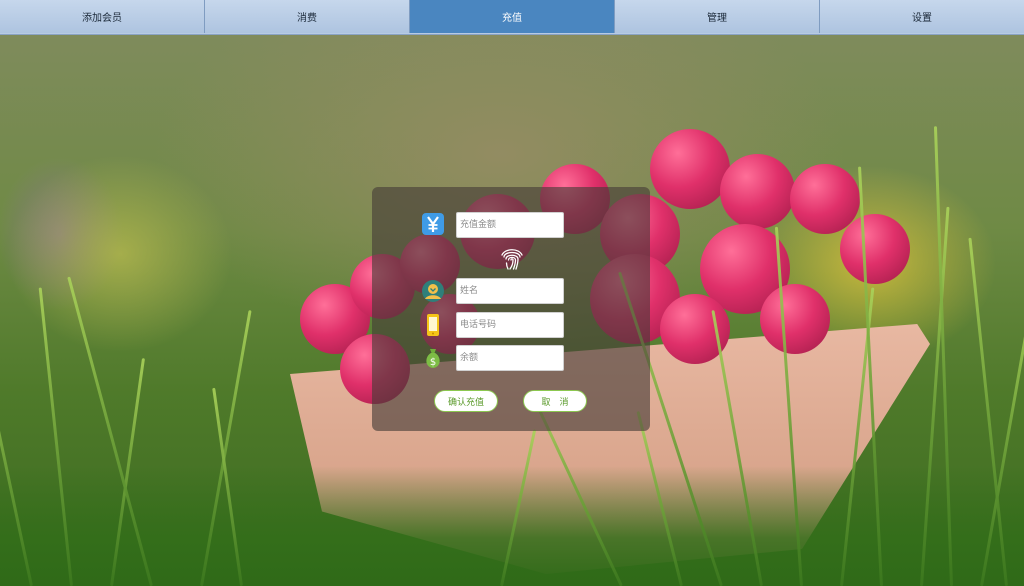 Image resolution: width=1024 pixels, height=586 pixels. I want to click on scan-row, so click(511, 259).